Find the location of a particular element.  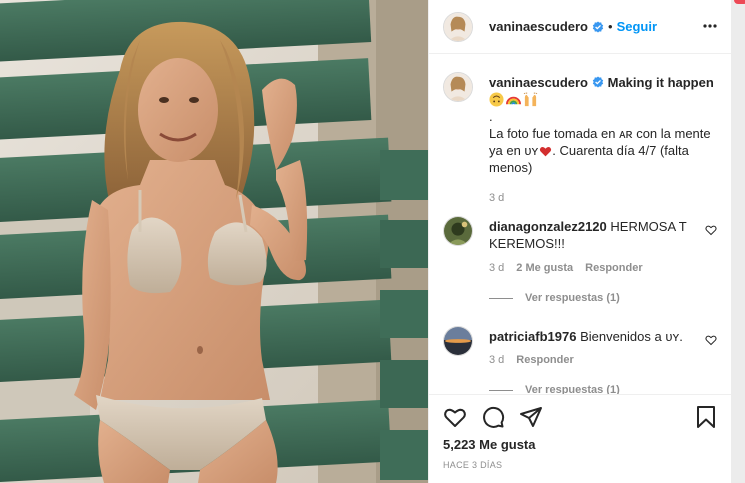

overlay-backdrop is located at coordinates (738, 241).